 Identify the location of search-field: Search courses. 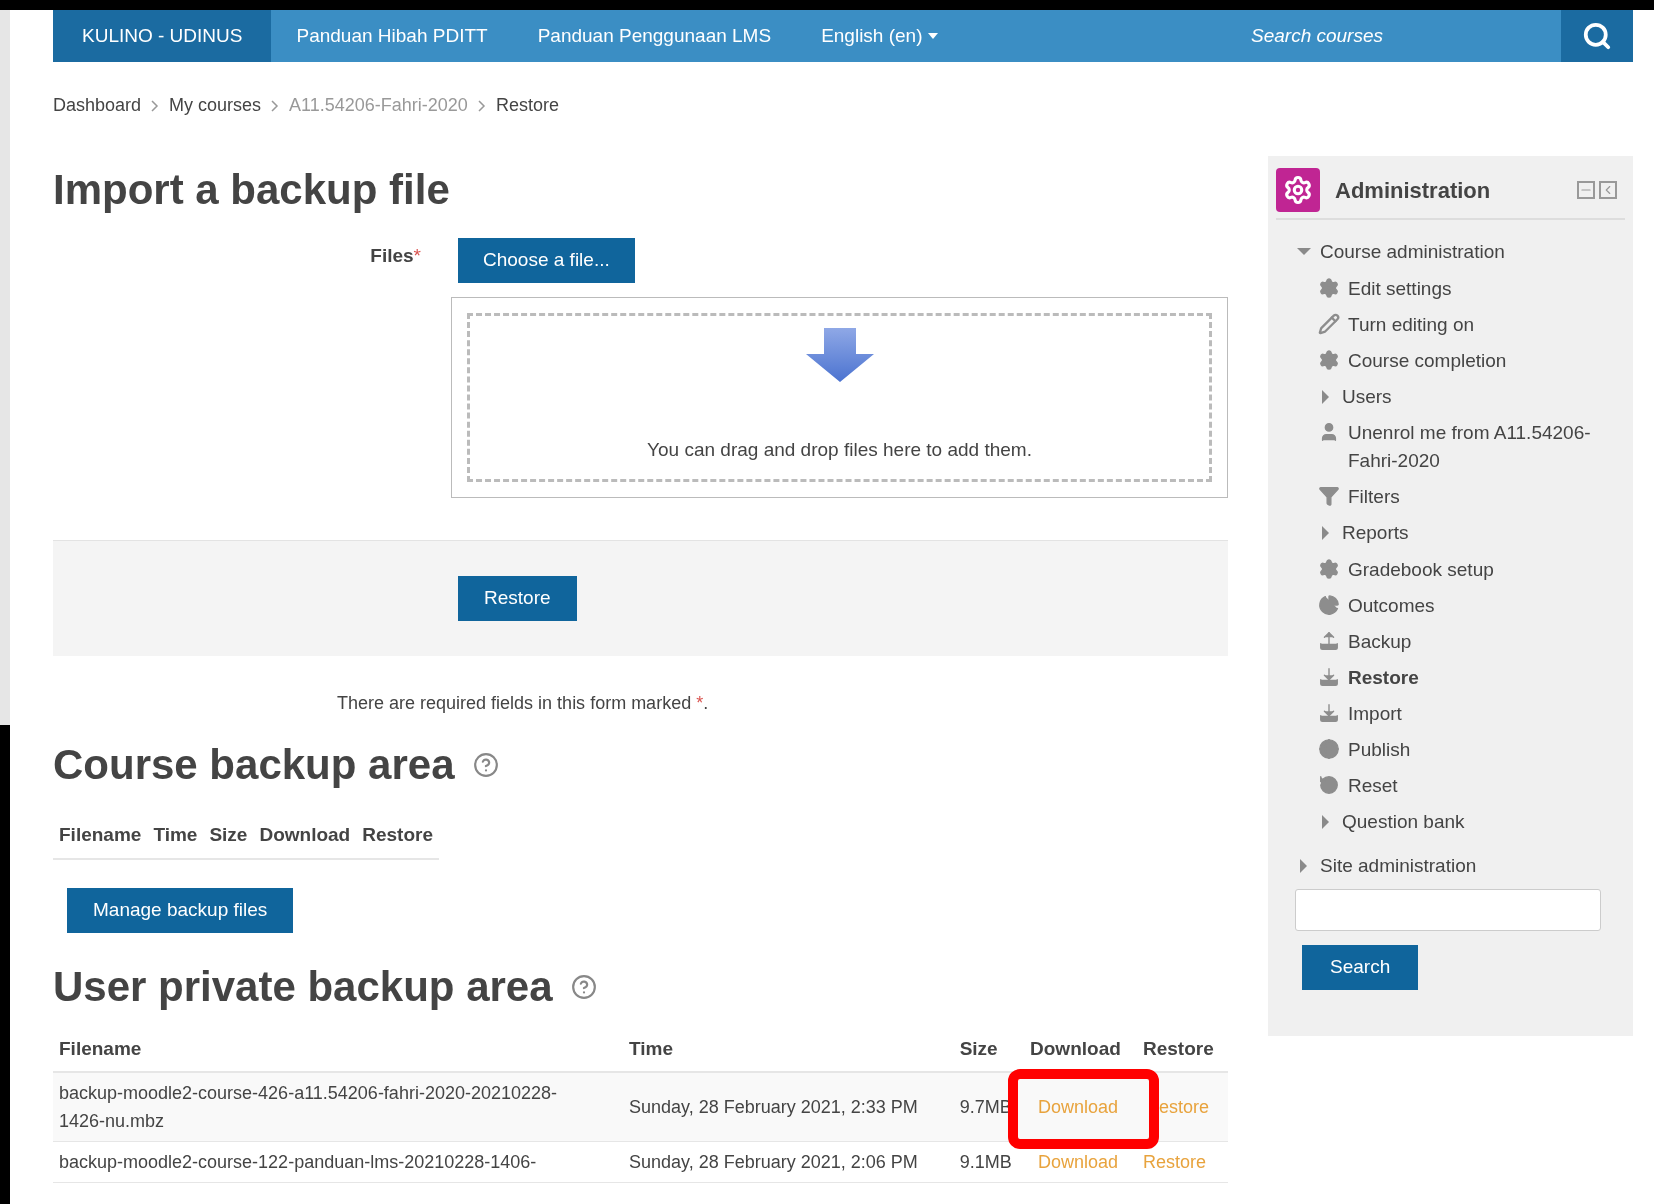
(1391, 36).